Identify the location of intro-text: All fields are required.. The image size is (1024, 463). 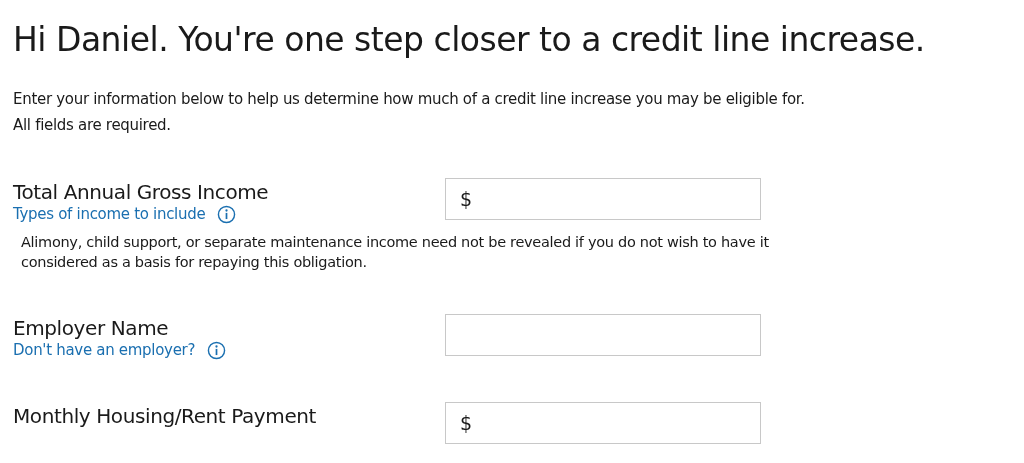
(92, 125).